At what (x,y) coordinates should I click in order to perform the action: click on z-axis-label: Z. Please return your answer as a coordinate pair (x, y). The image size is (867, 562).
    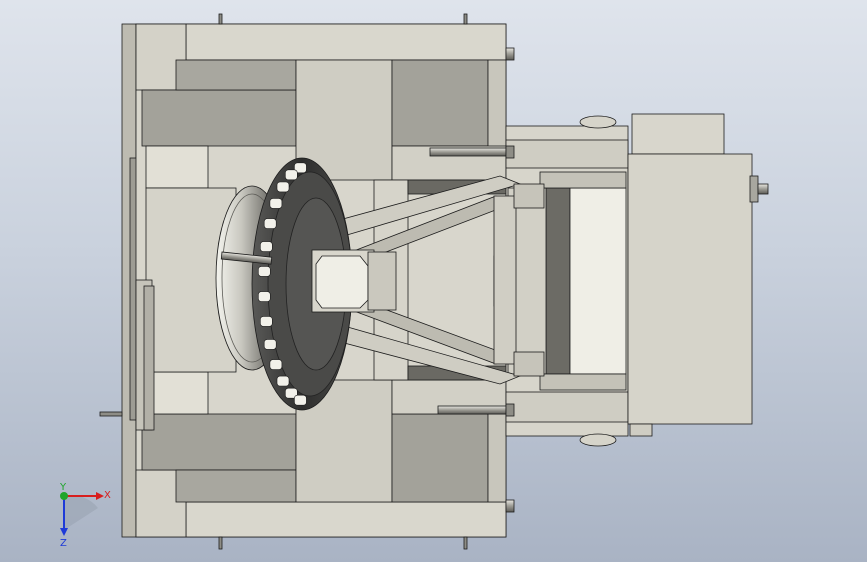
    Looking at the image, I should click on (63, 543).